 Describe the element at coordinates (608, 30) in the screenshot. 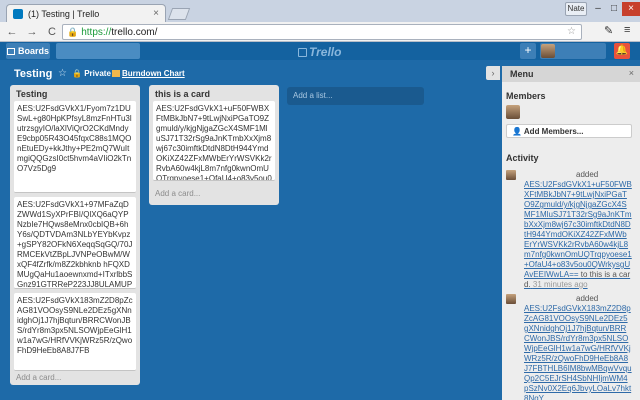

I see `extension-icon: ✎` at that location.